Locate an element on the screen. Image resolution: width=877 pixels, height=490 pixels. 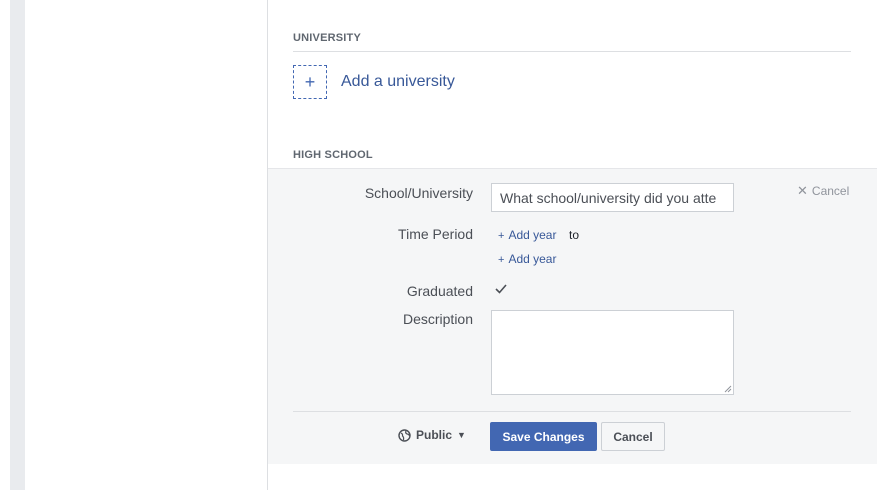
cancel-link-label: Cancel is located at coordinates (830, 191).